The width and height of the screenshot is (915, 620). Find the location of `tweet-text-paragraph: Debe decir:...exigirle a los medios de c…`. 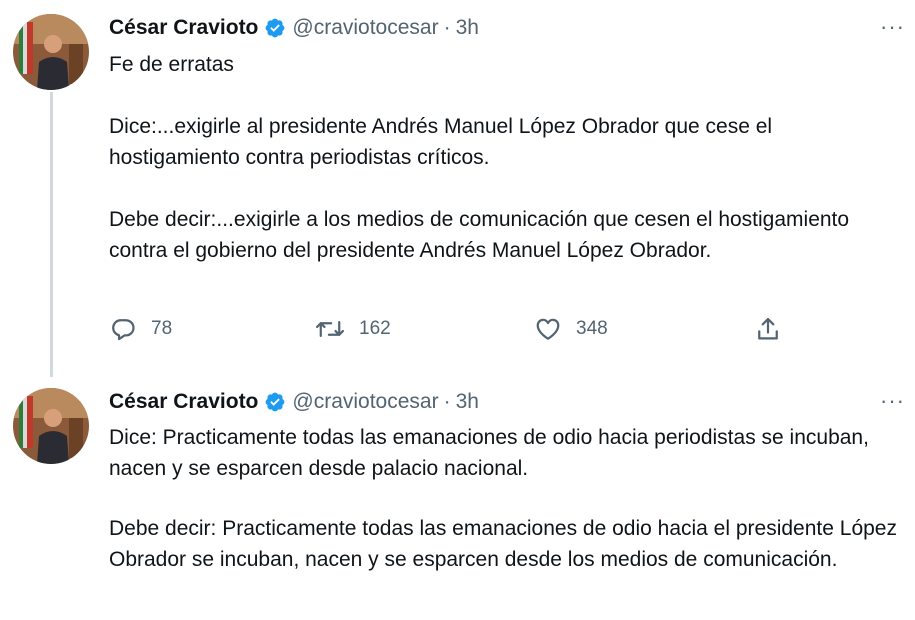

tweet-text-paragraph: Debe decir:...exigirle a los medios de c… is located at coordinates (479, 235).